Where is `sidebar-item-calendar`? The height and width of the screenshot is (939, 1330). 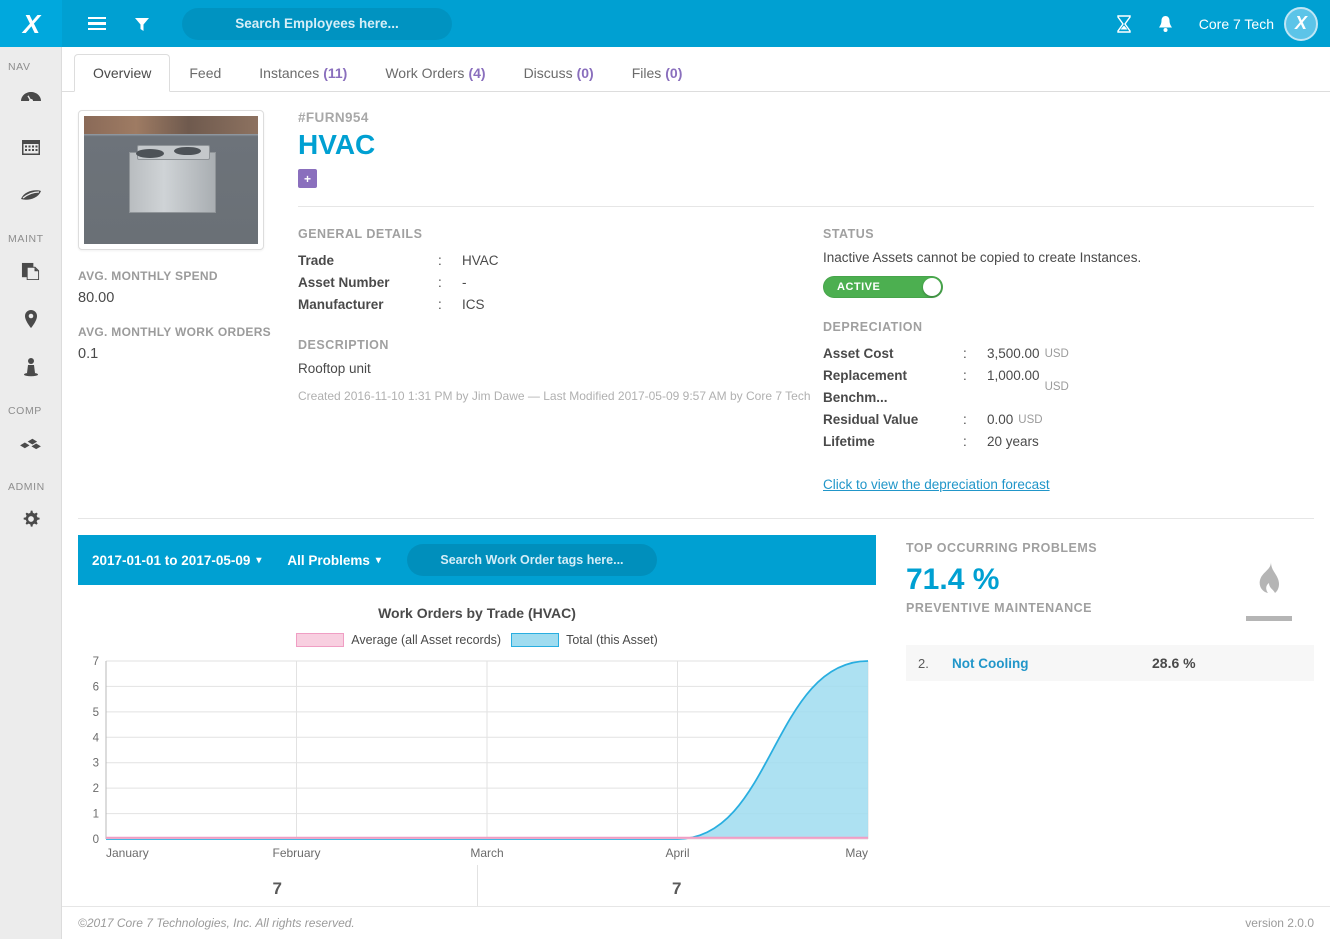 sidebar-item-calendar is located at coordinates (30, 147).